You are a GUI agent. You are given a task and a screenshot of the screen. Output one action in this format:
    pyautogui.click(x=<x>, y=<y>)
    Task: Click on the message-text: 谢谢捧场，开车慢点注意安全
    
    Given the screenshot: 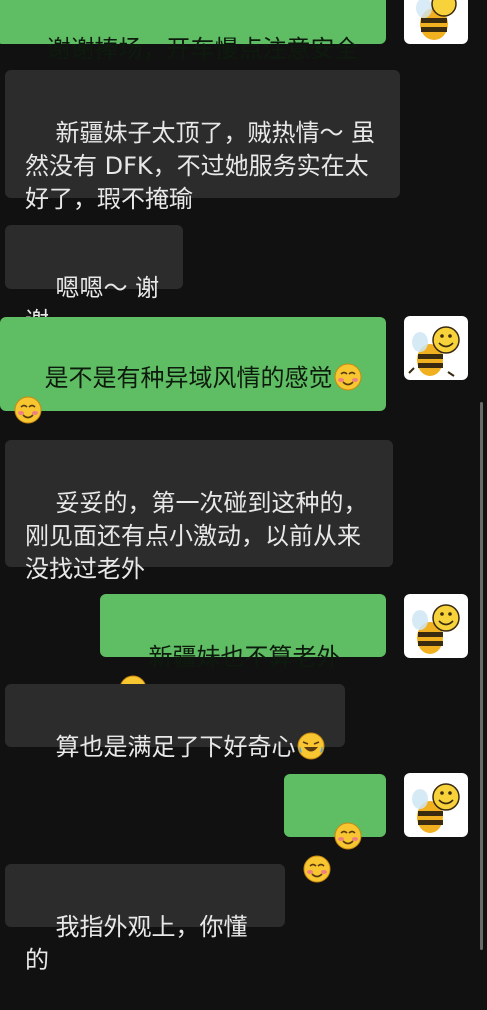 What is the action you would take?
    pyautogui.click(x=202, y=49)
    